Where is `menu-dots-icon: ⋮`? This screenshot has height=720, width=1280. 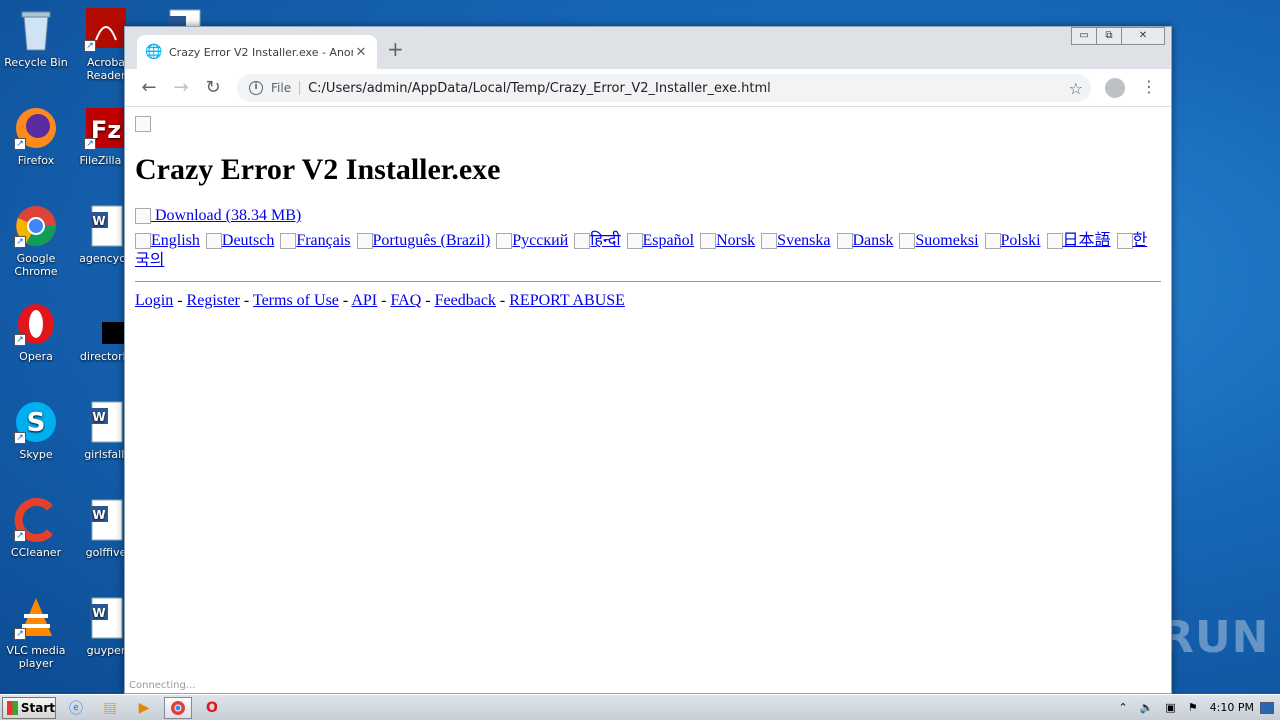 menu-dots-icon: ⋮ is located at coordinates (1149, 86).